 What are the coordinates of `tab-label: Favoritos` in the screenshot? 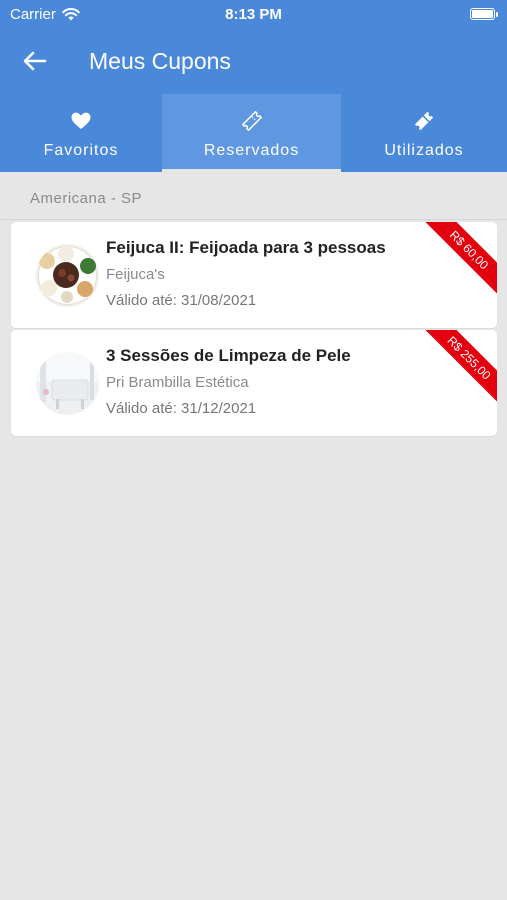 It's located at (81, 150).